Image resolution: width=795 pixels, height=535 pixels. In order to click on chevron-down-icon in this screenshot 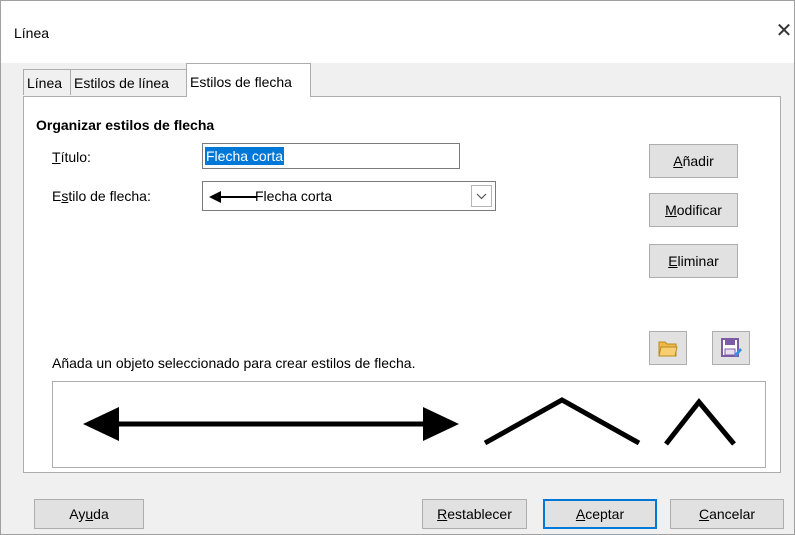, I will do `click(481, 196)`.